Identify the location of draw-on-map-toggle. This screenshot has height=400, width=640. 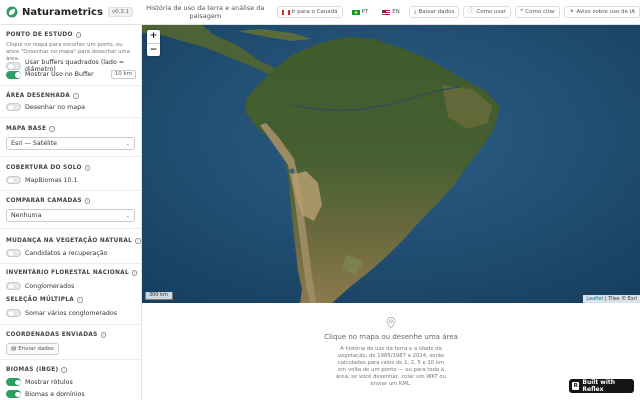
(13, 107).